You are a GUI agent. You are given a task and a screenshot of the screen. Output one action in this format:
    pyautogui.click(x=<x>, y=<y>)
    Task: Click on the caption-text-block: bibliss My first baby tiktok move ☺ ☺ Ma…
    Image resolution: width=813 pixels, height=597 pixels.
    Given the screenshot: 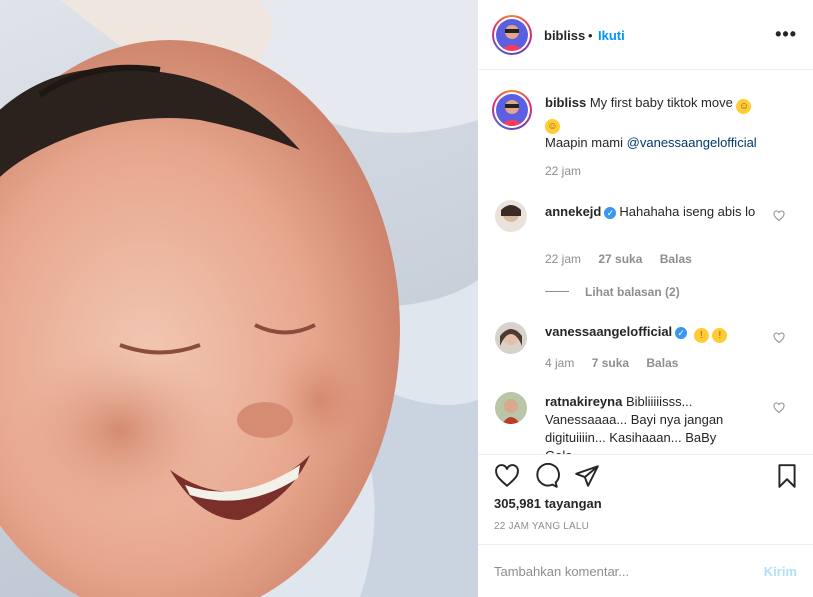 What is the action you would take?
    pyautogui.click(x=667, y=123)
    